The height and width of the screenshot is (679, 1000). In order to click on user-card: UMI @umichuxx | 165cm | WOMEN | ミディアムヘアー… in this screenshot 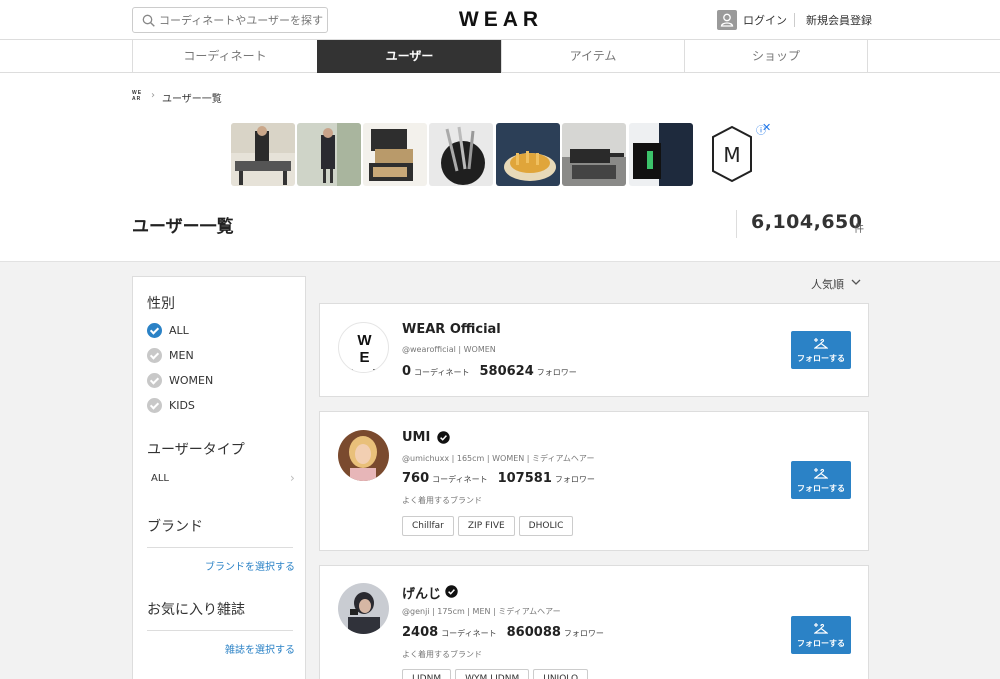, I will do `click(594, 481)`.